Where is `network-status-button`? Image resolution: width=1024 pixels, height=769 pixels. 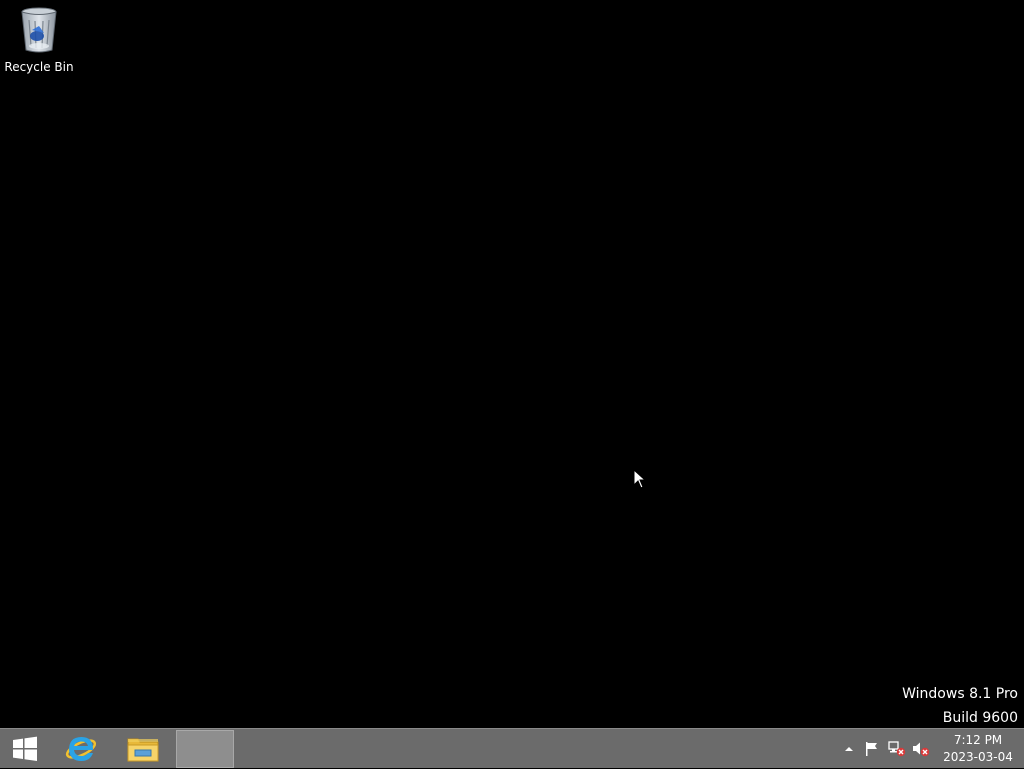
network-status-button is located at coordinates (897, 749).